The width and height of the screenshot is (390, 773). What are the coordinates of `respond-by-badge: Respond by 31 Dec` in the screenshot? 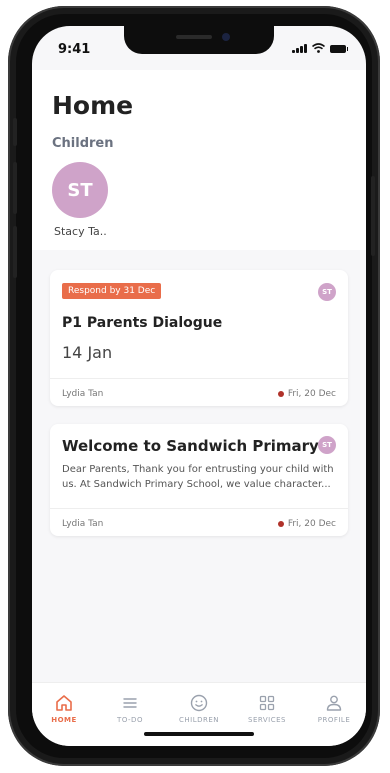 It's located at (112, 291).